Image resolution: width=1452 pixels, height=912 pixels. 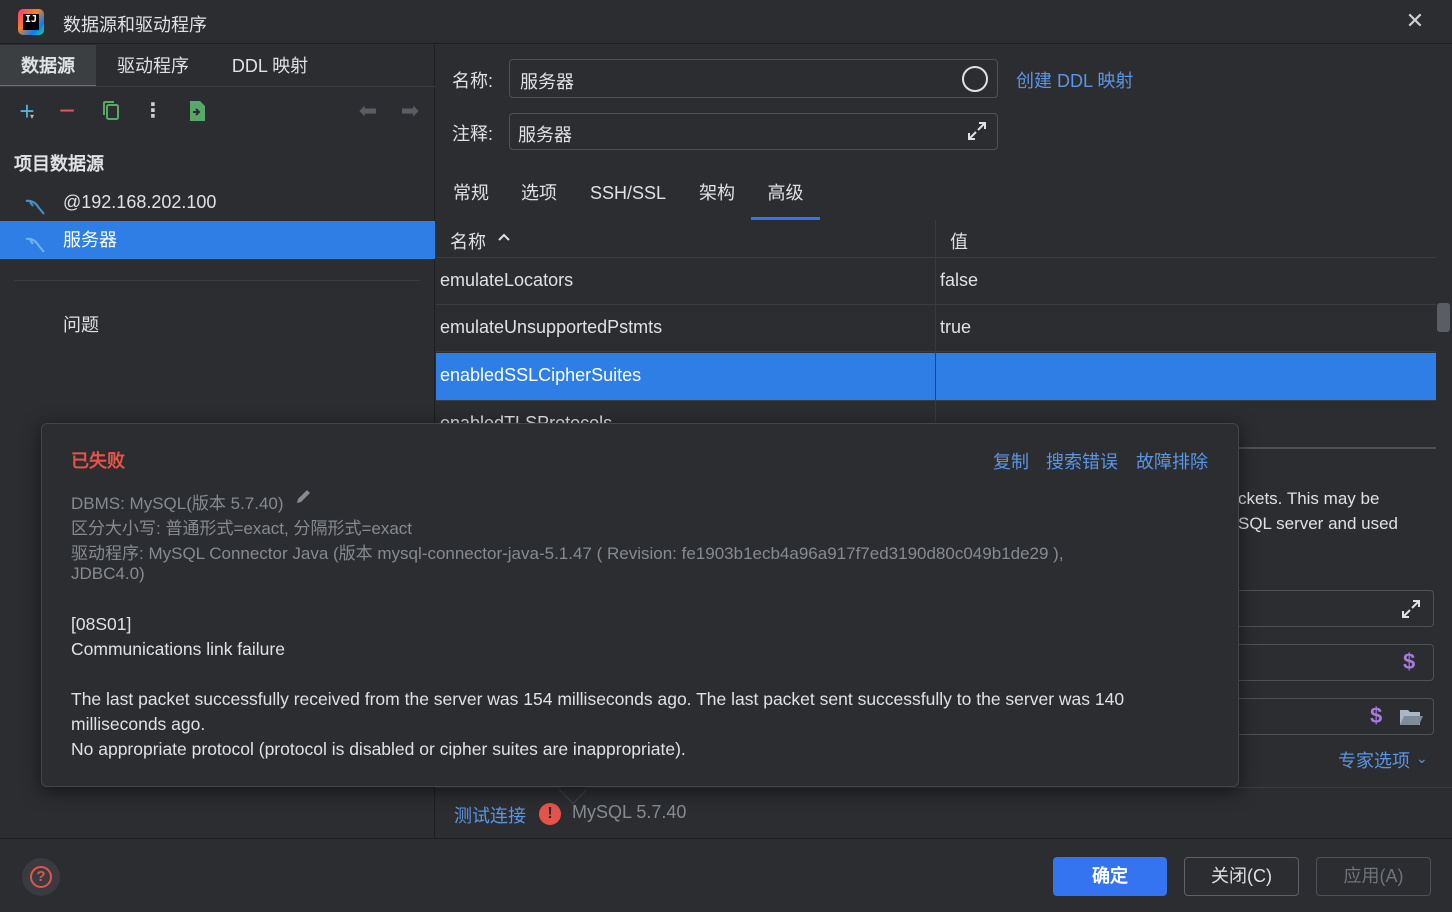 What do you see at coordinates (471, 196) in the screenshot?
I see `tab-general: 常规` at bounding box center [471, 196].